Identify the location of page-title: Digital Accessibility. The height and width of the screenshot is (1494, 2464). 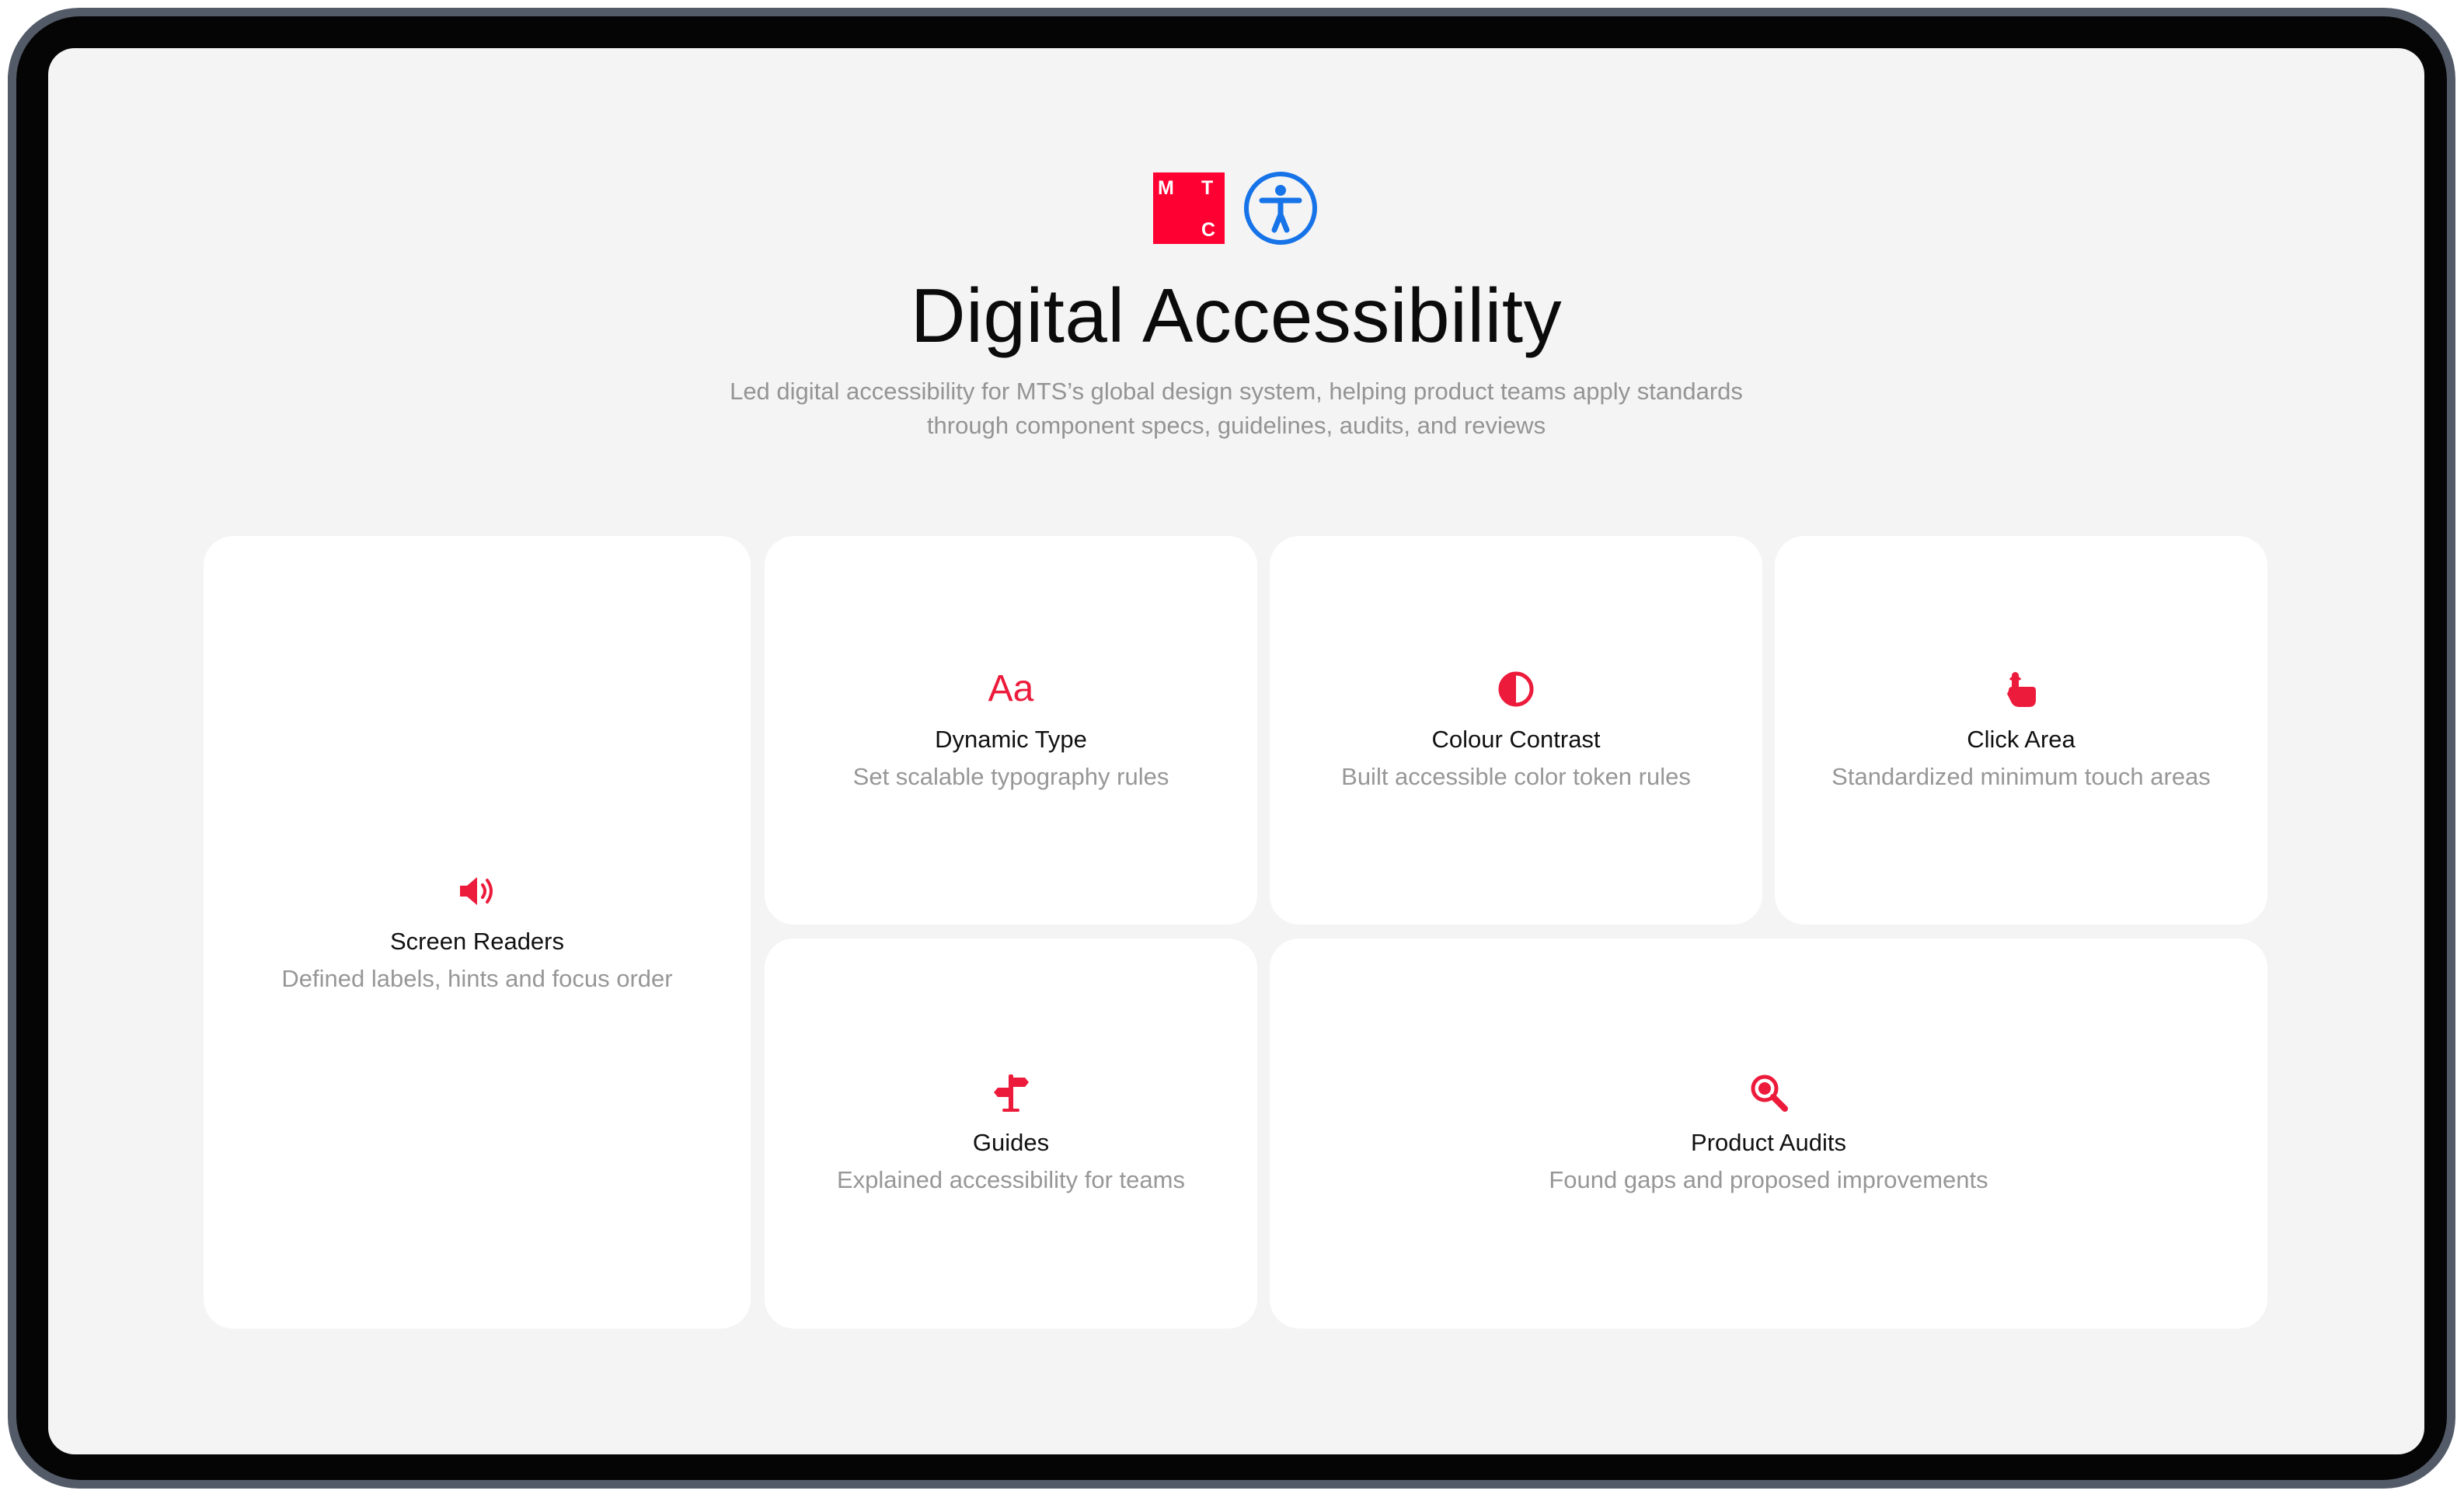
(1236, 315).